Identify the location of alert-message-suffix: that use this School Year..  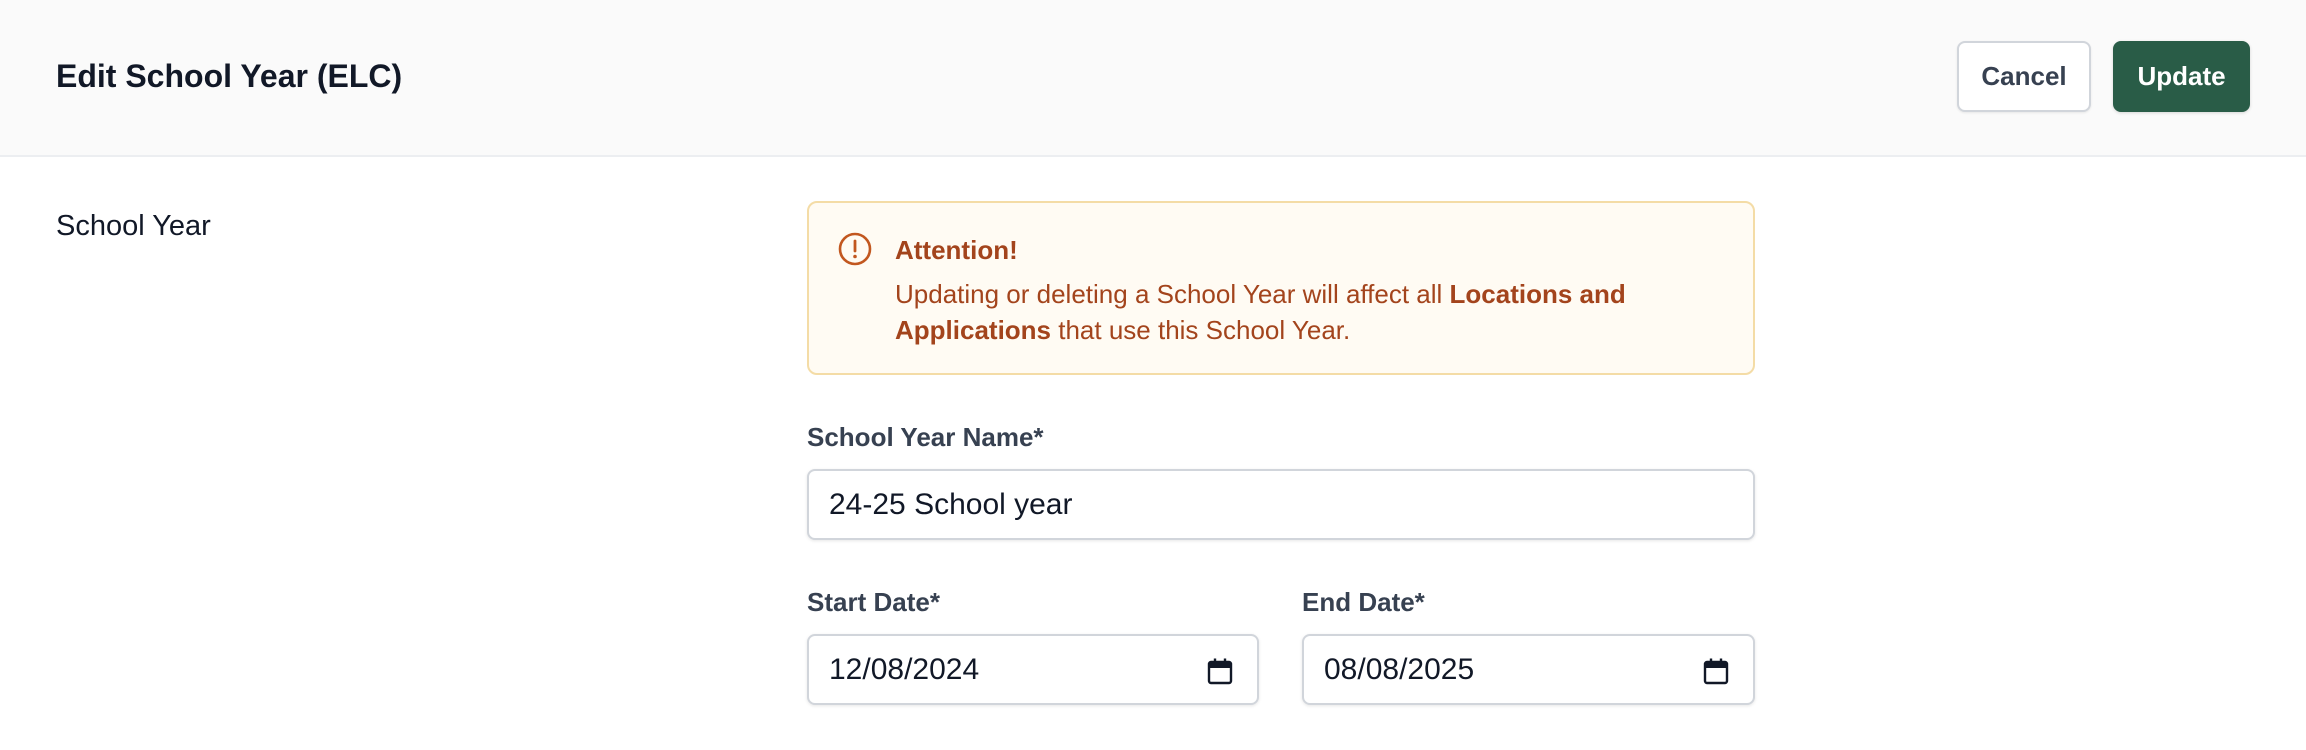
(1201, 330).